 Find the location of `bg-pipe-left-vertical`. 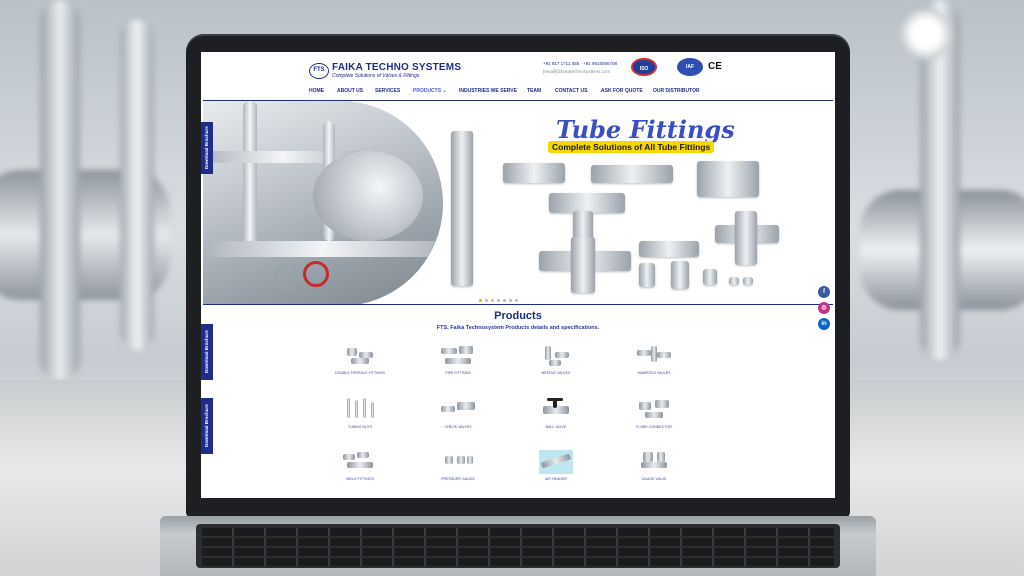

bg-pipe-left-vertical is located at coordinates (60, 190).